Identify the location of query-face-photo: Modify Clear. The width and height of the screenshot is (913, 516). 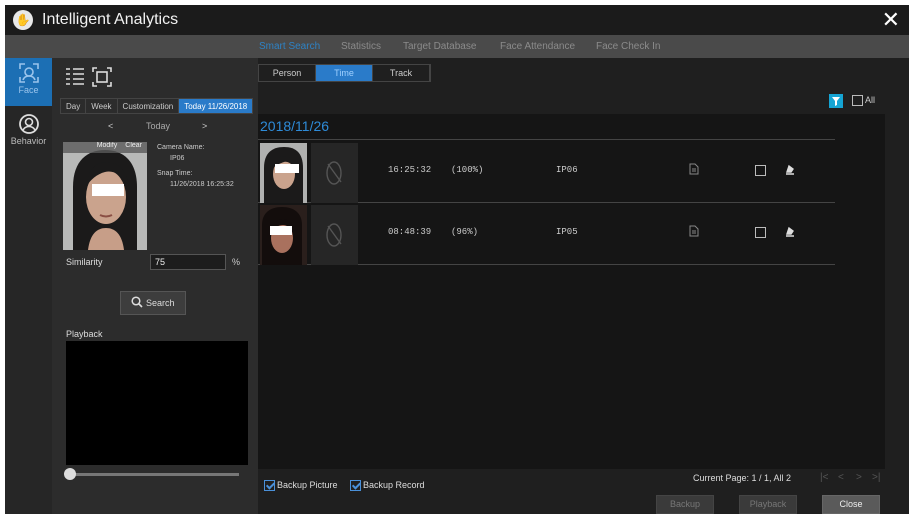
(105, 196).